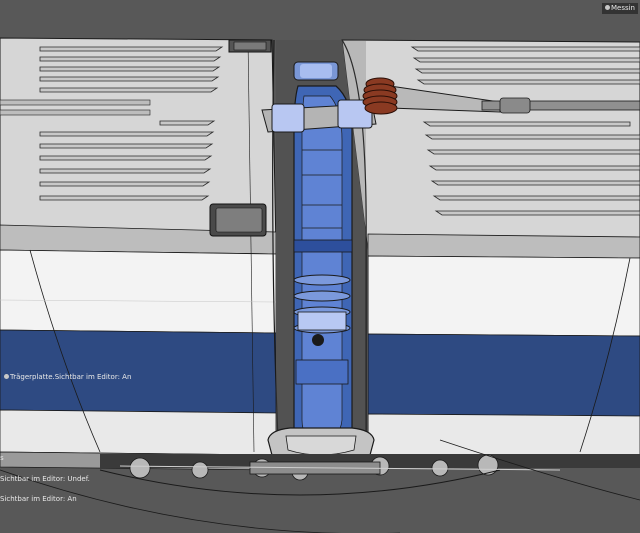 This screenshot has width=640, height=533. What do you see at coordinates (67, 377) in the screenshot?
I see `object-label-traegerplatte: Trägerplatte.Sichtbar im Editor: An` at bounding box center [67, 377].